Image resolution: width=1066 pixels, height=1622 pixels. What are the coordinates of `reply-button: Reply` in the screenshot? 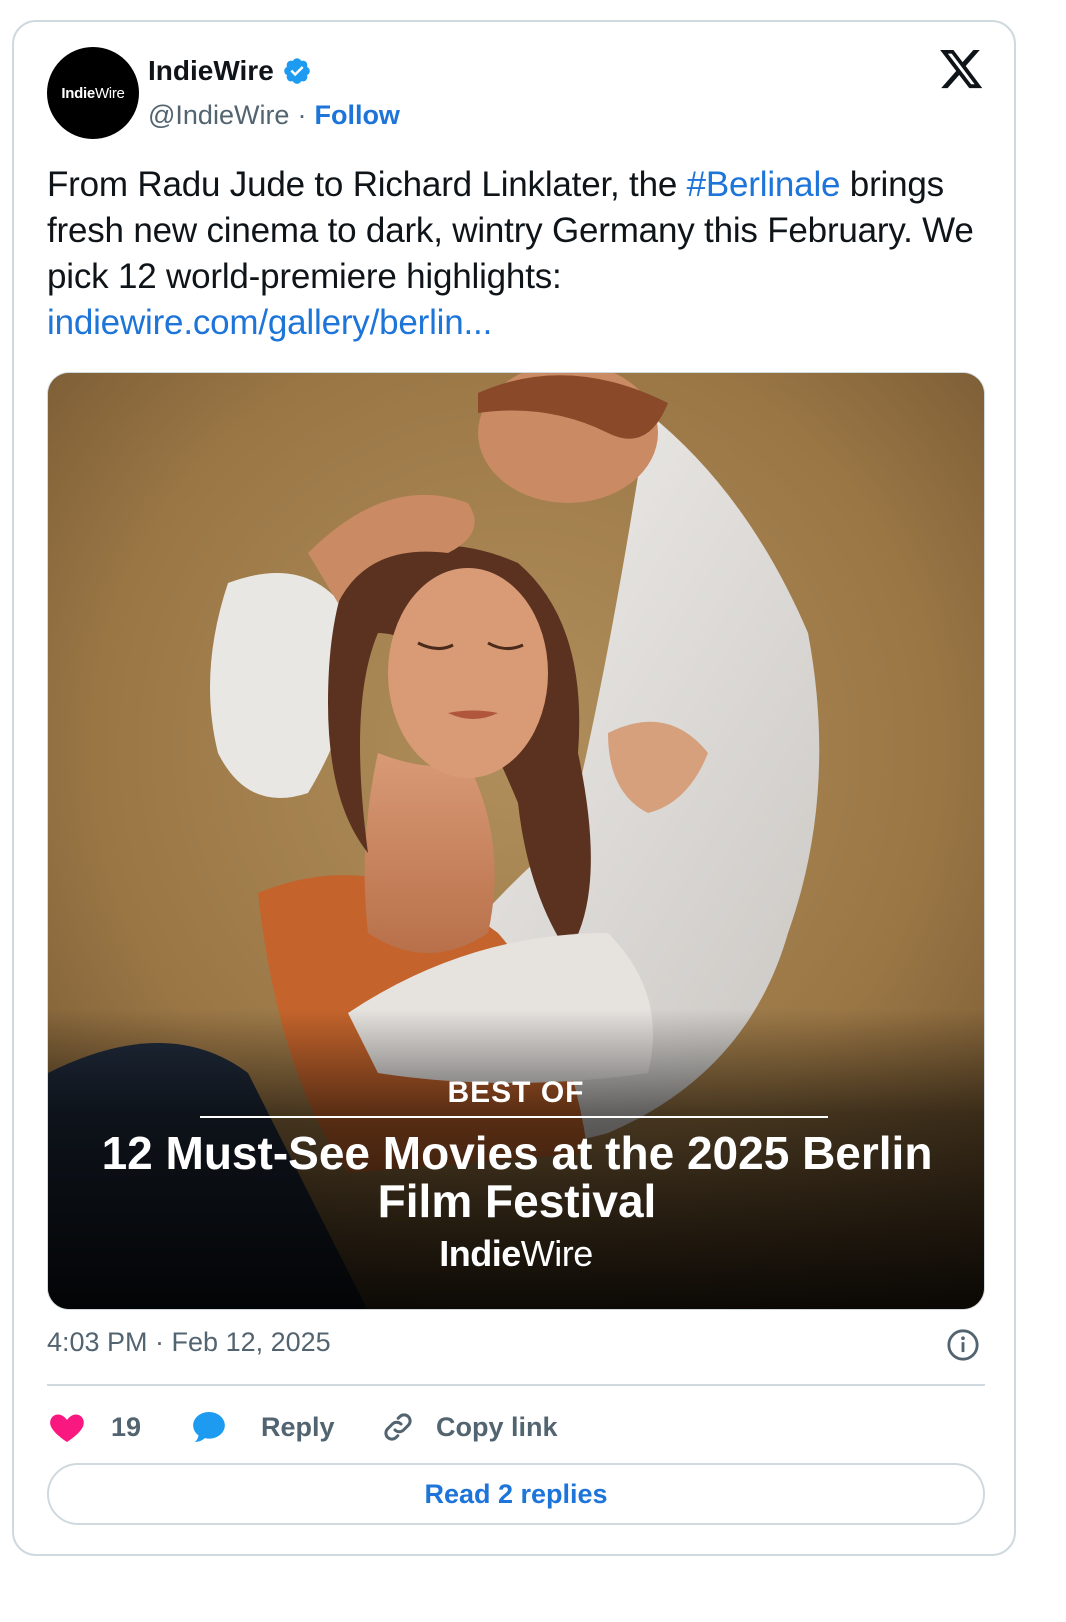 It's located at (262, 1427).